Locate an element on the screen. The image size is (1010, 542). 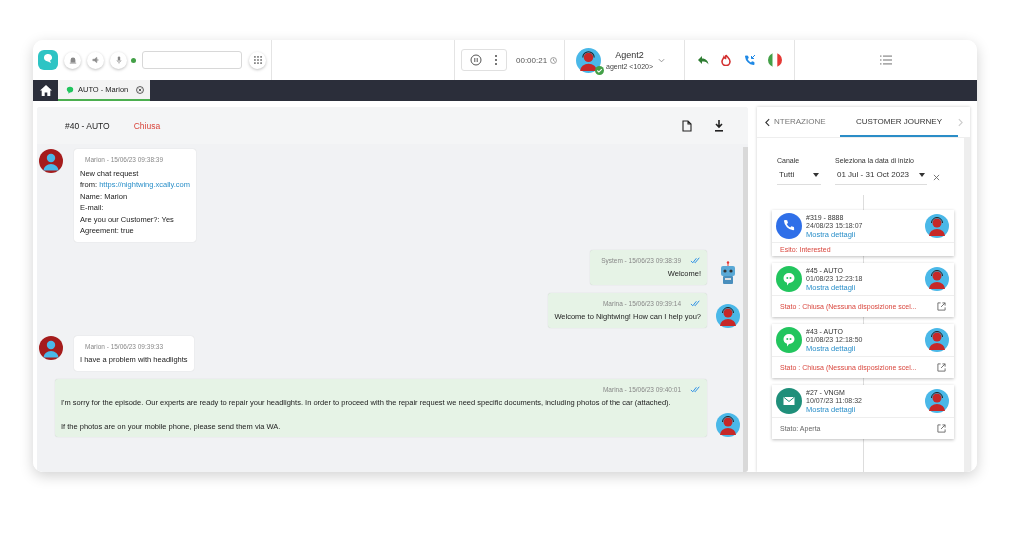
alarm-button is located at coordinates (72, 60).